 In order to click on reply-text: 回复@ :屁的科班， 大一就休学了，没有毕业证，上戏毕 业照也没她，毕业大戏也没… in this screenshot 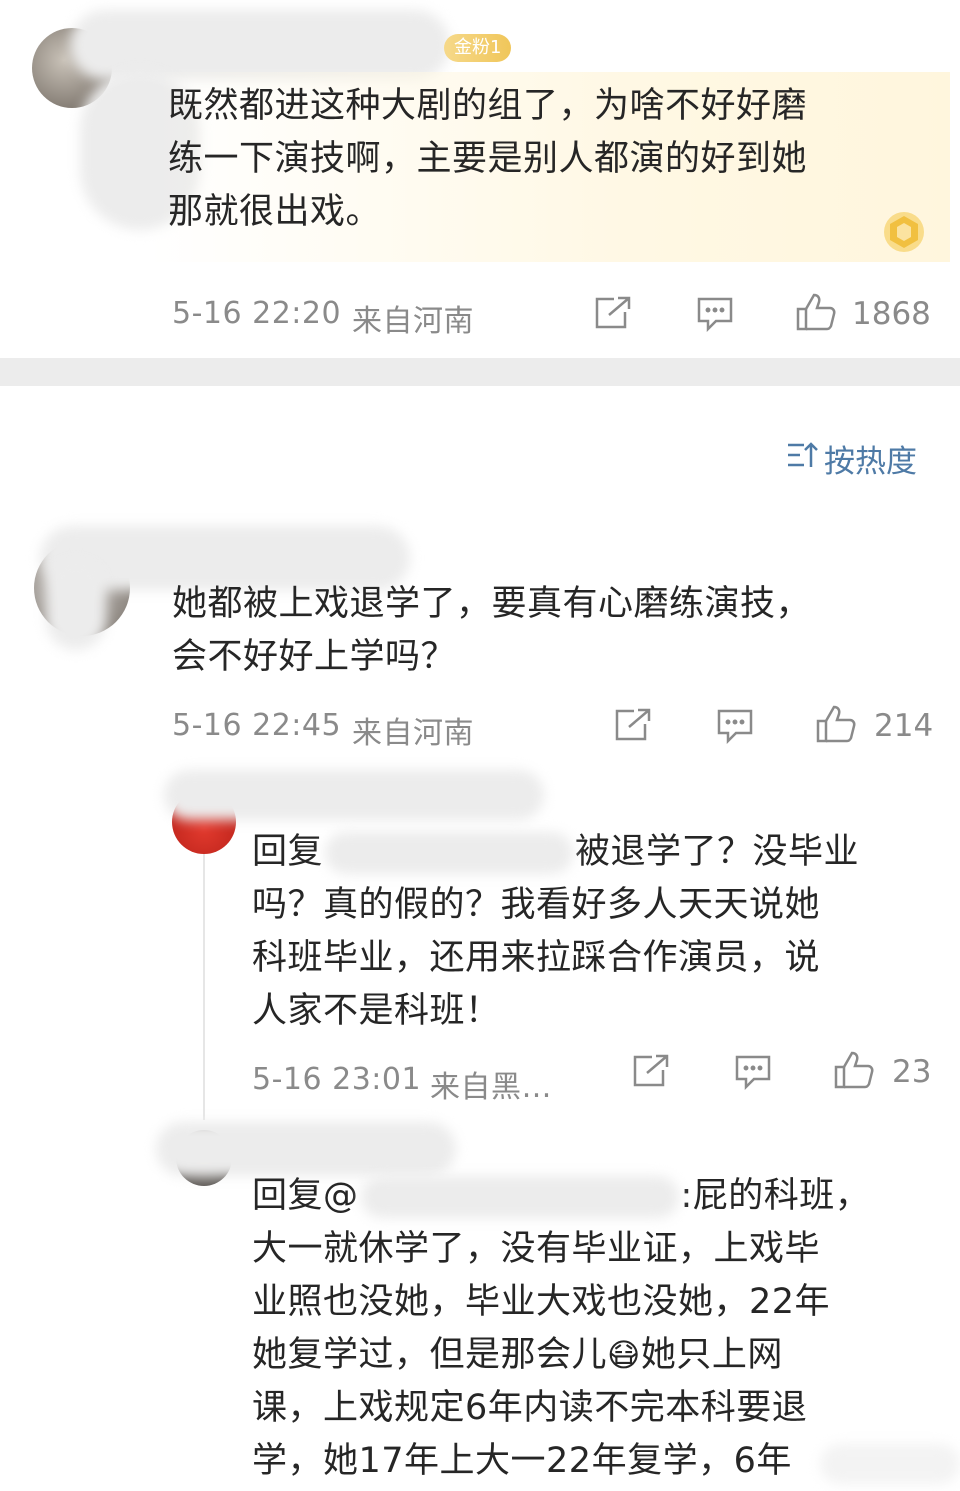, I will do `click(561, 1329)`.